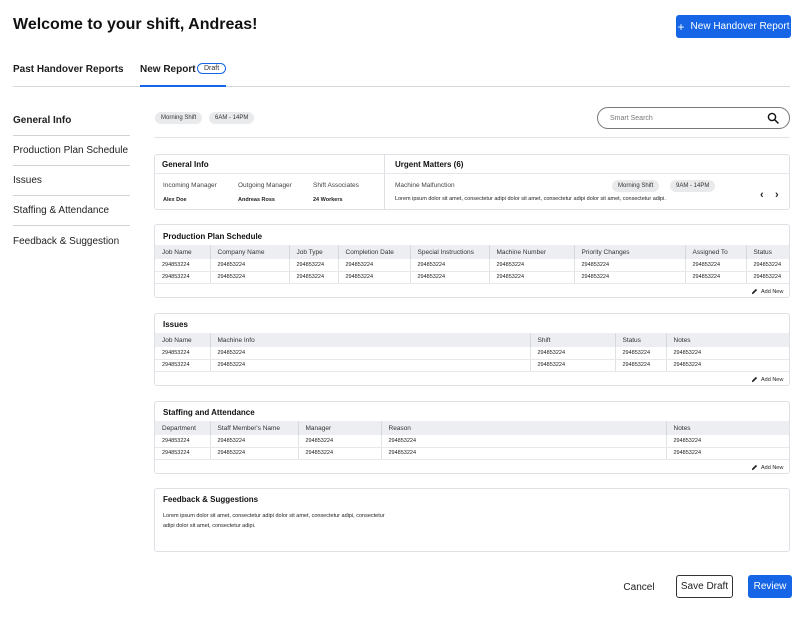  I want to click on issues-add-new-button: Add New, so click(767, 379).